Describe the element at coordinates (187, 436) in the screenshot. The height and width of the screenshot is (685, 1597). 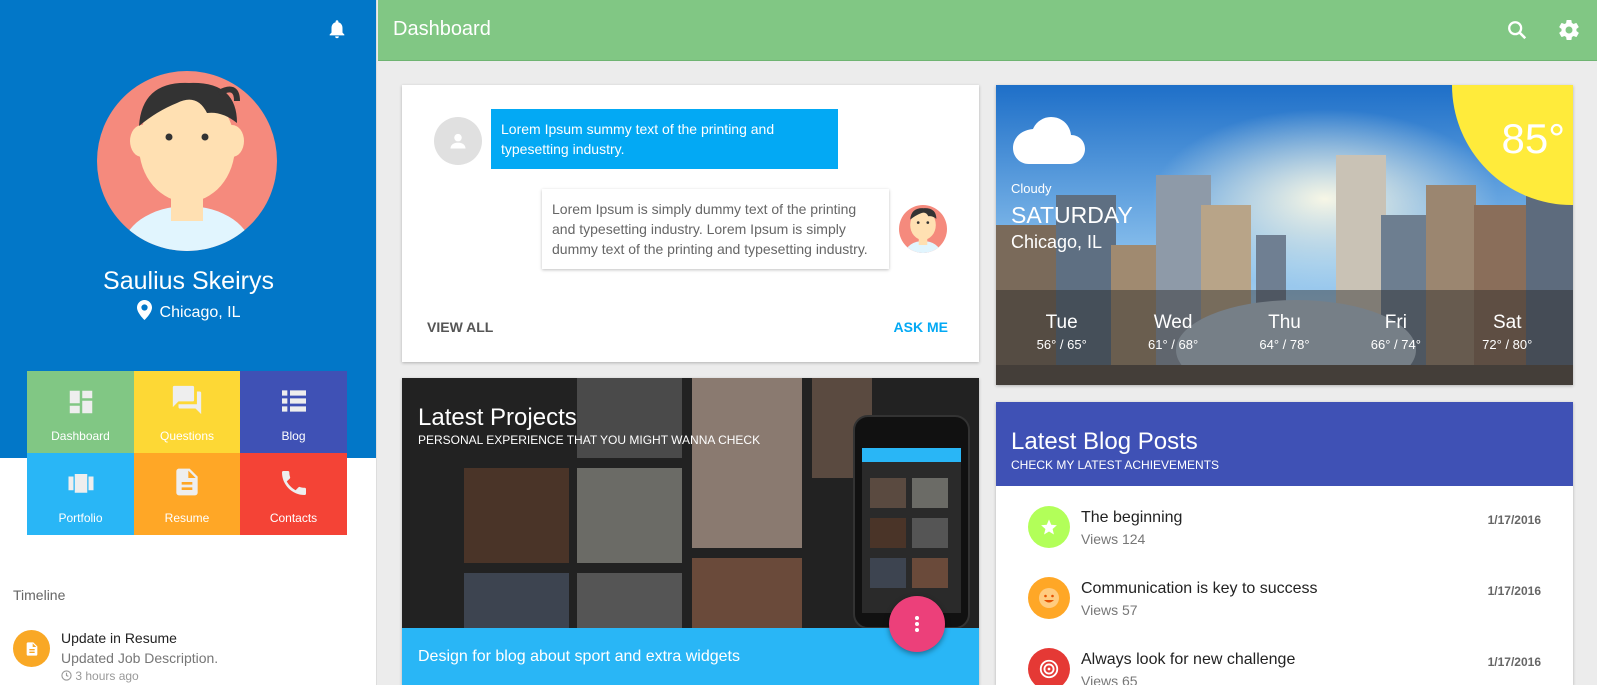
I see `tile-label: Questions` at that location.